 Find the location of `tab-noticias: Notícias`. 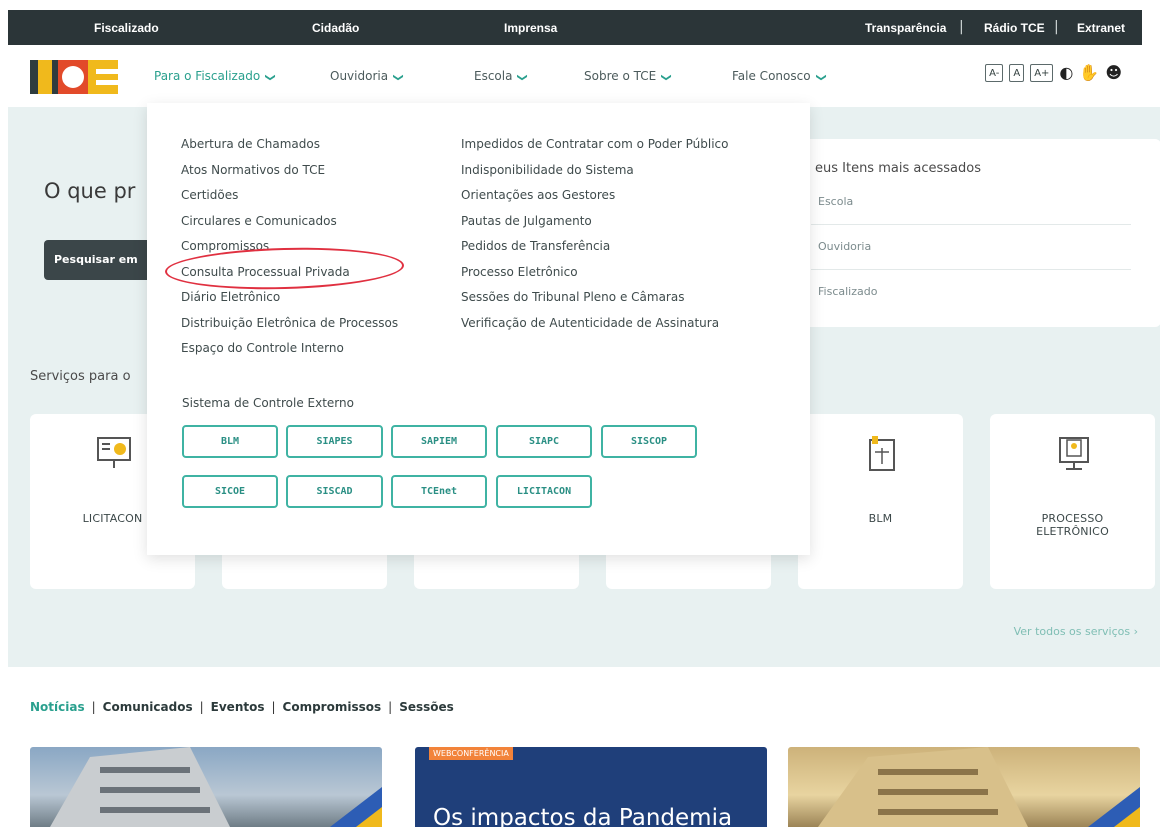

tab-noticias: Notícias is located at coordinates (57, 707).